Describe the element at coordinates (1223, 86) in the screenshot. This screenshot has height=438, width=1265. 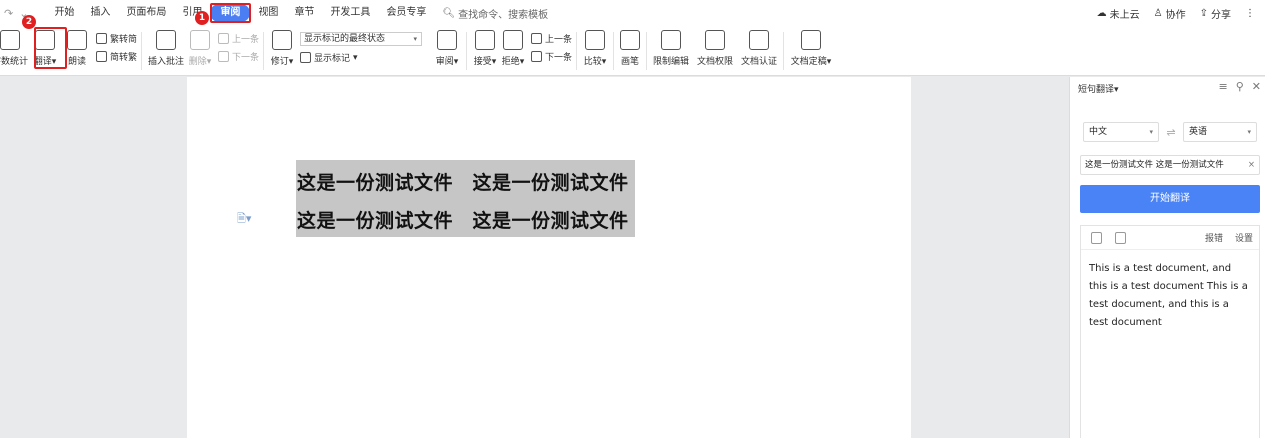
I see `menu-icon: ≡` at that location.